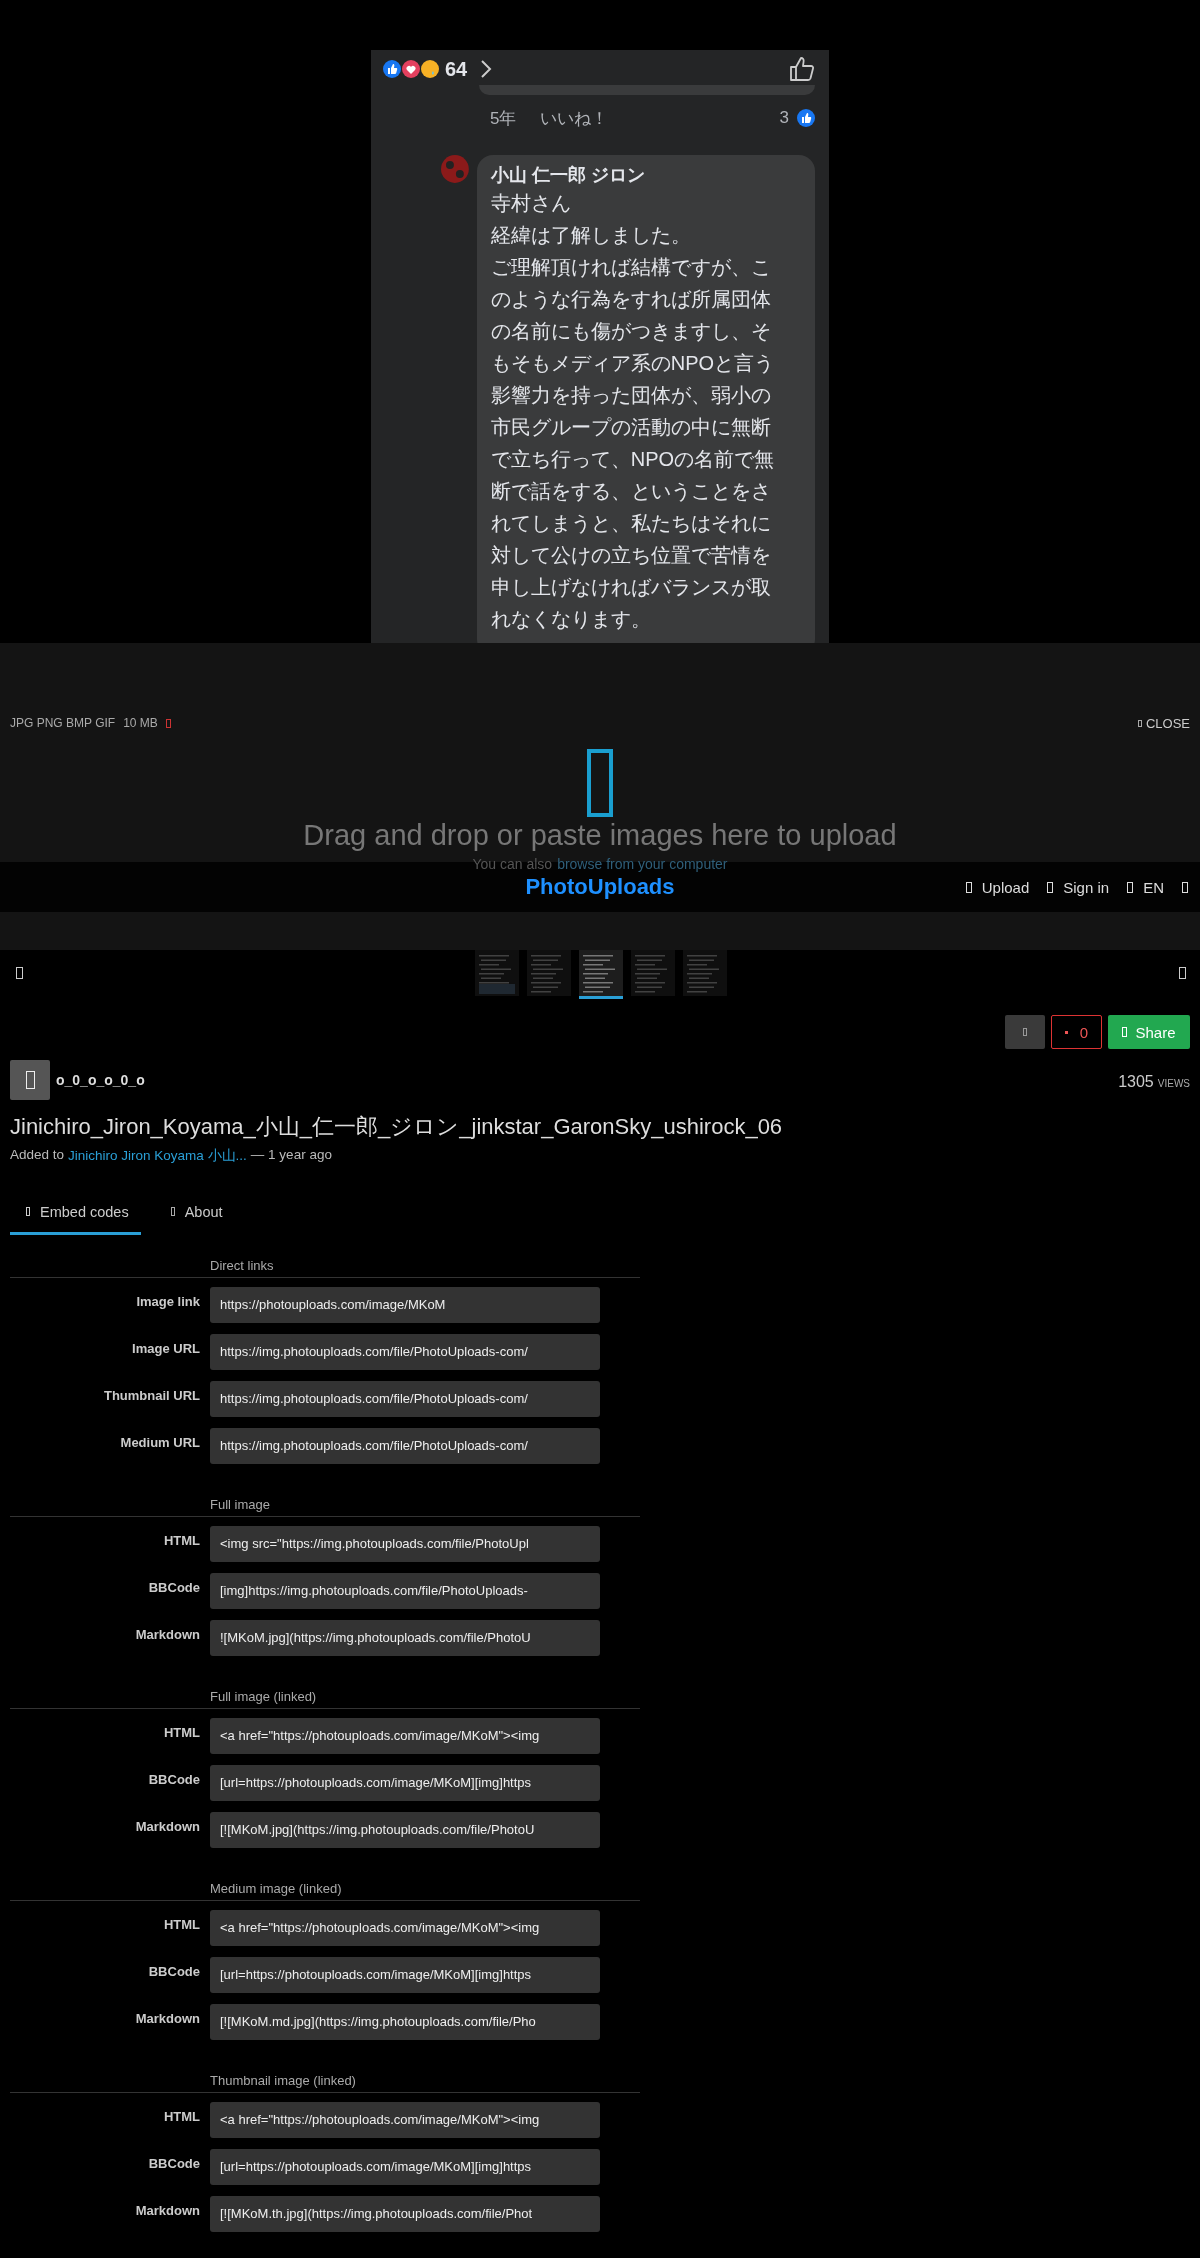 Image resolution: width=1200 pixels, height=2258 pixels. Describe the element at coordinates (645, 175) in the screenshot. I see `comment-author: 小山 仁一郎 ジロン` at that location.